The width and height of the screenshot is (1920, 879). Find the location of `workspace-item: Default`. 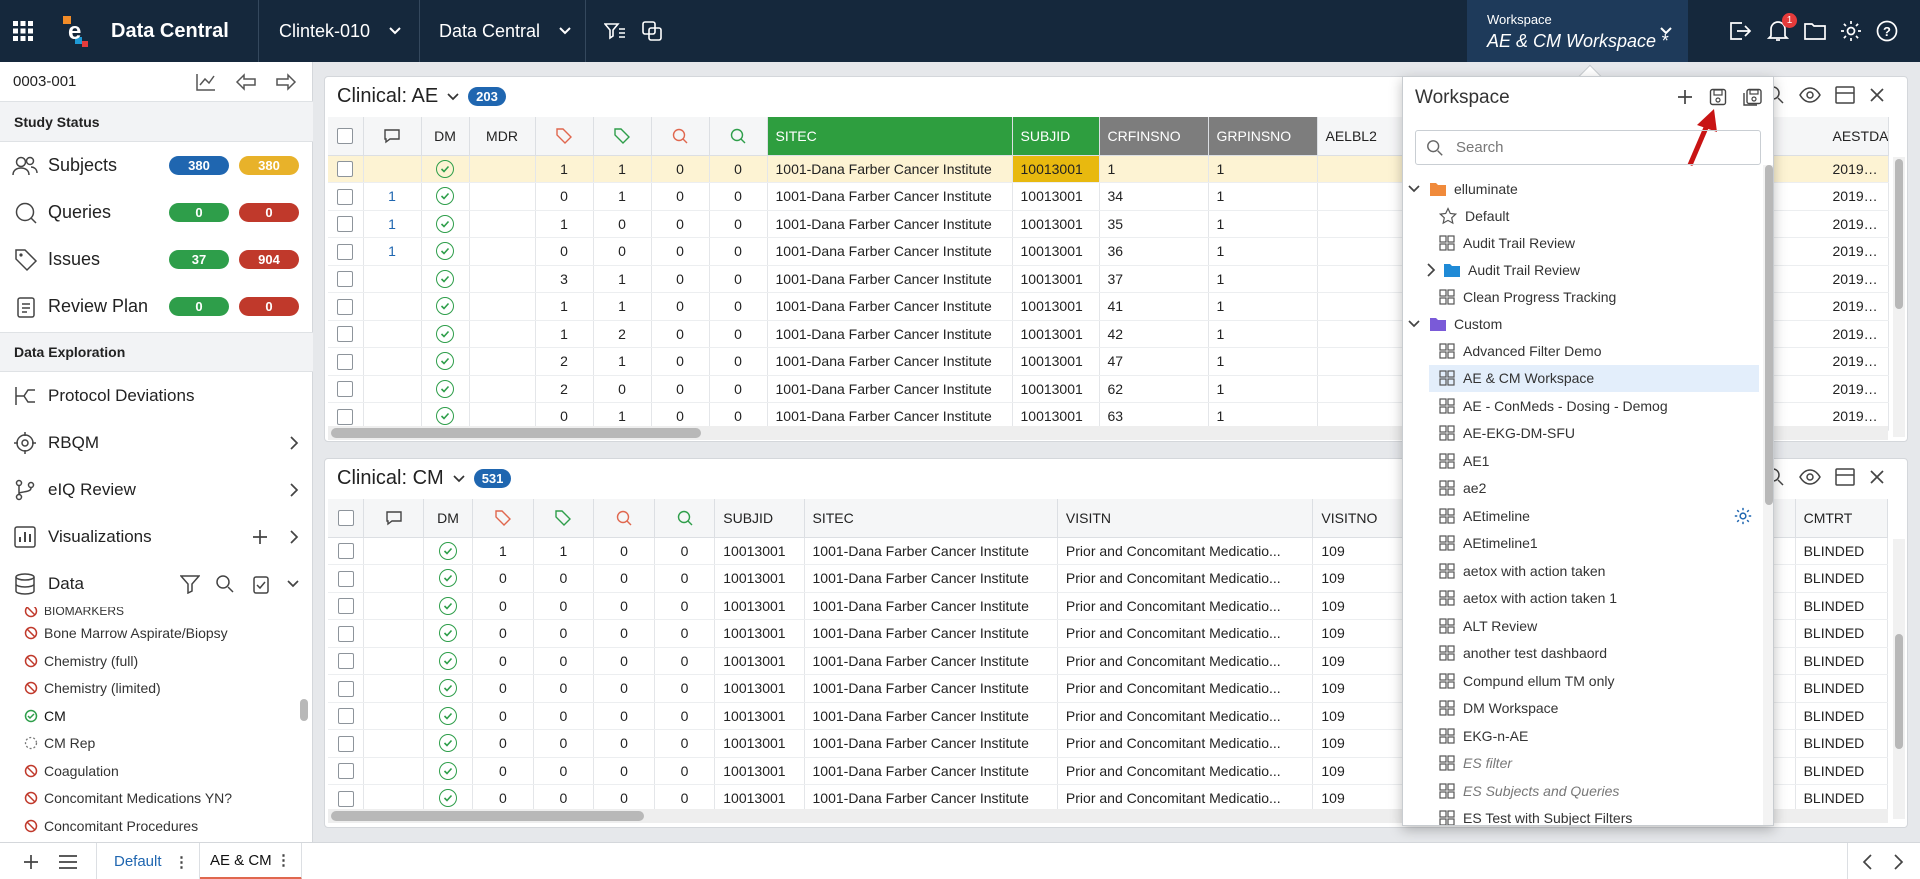

workspace-item: Default is located at coordinates (1474, 215).